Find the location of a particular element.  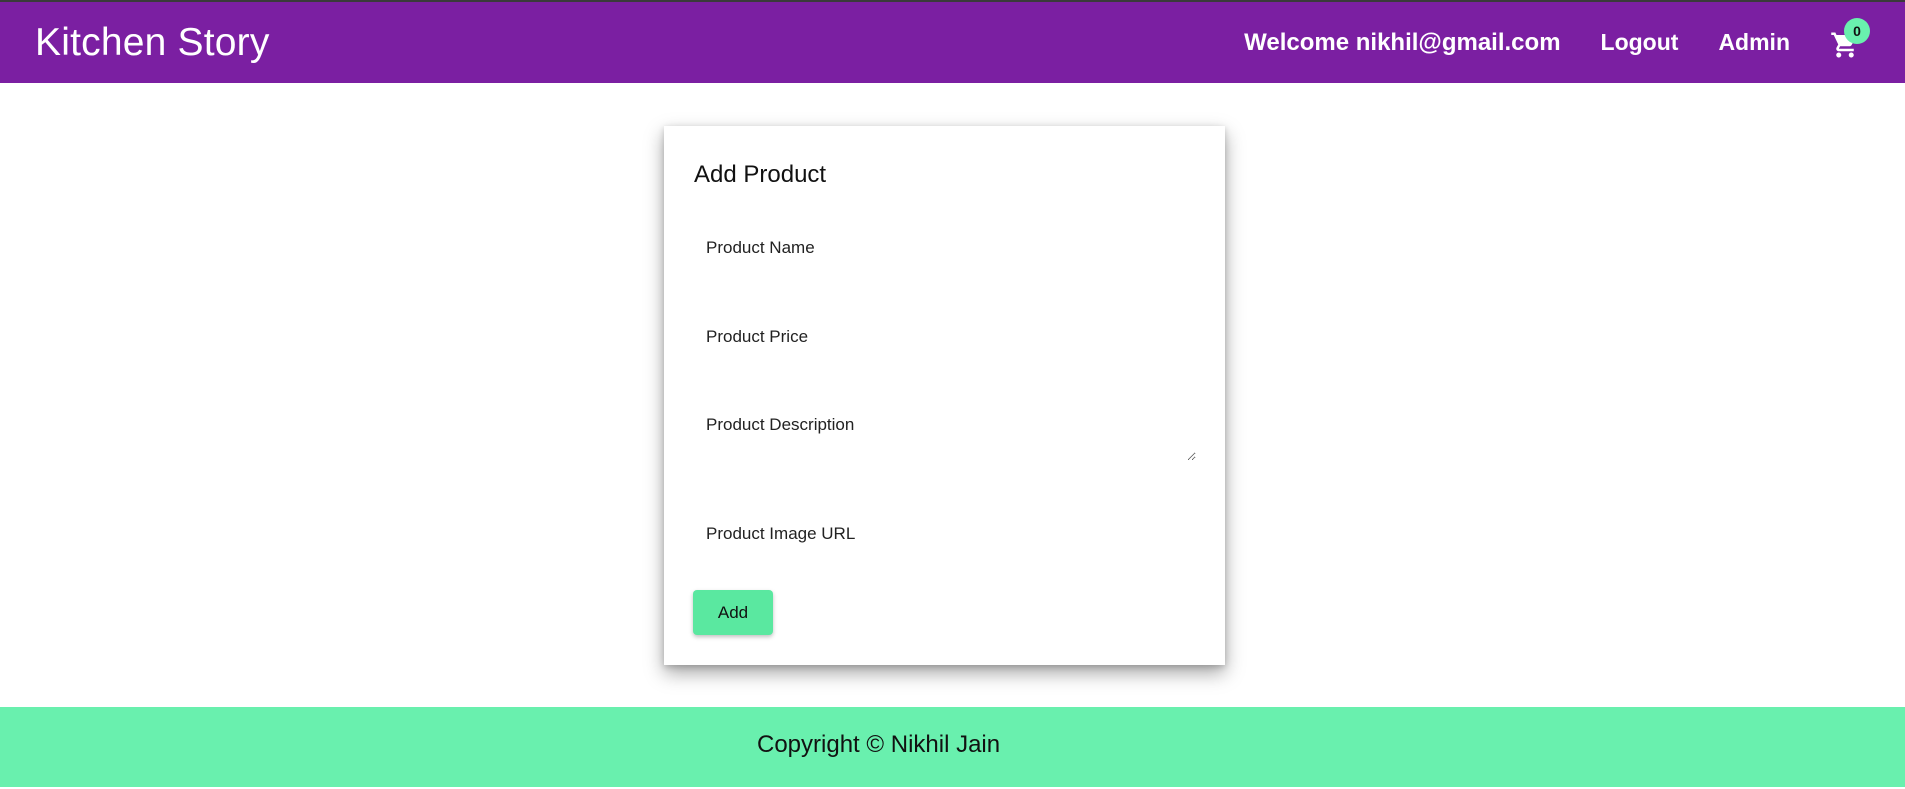

admin-link: Admin is located at coordinates (1754, 42).